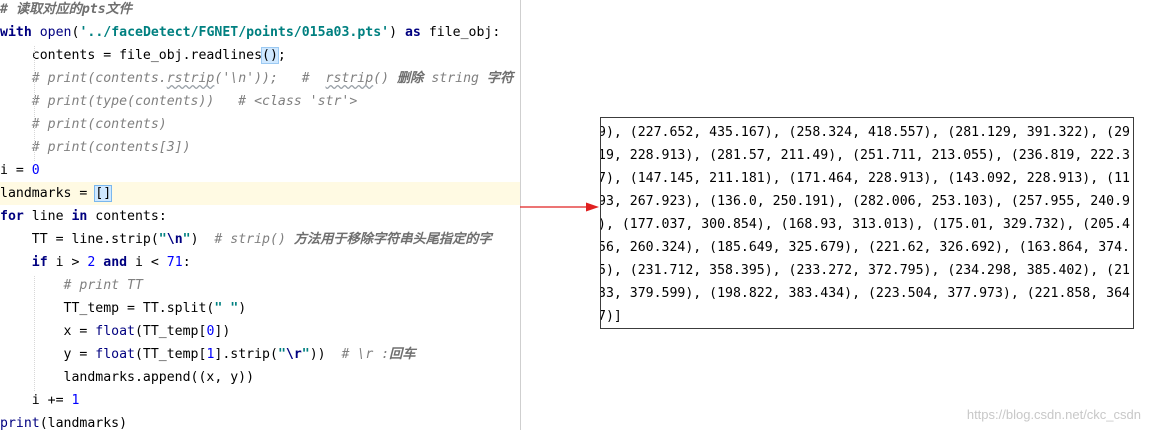 The image size is (1151, 430). I want to click on code-token: contents:, so click(127, 216).